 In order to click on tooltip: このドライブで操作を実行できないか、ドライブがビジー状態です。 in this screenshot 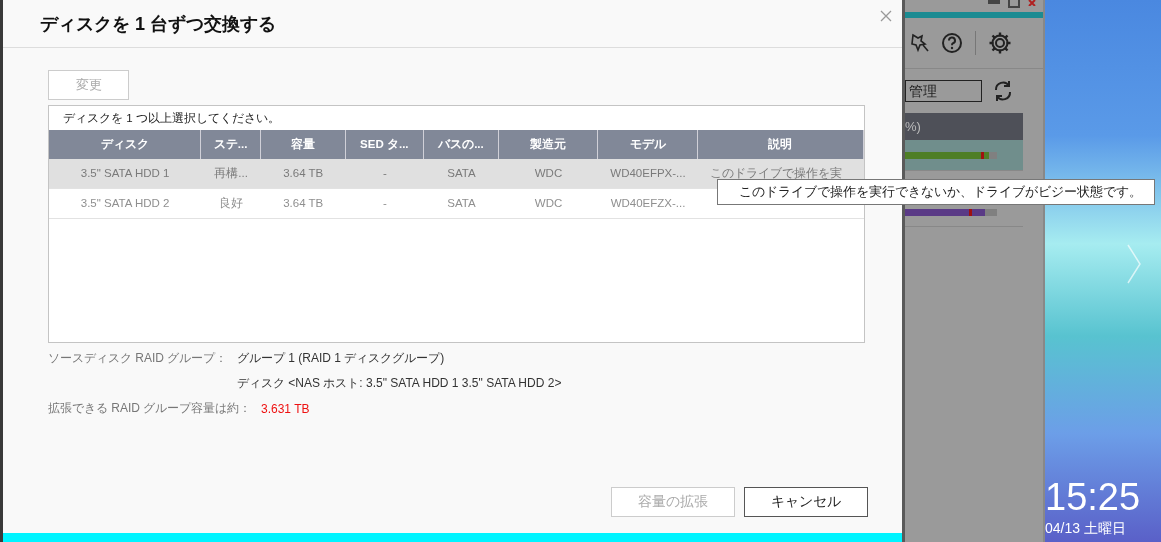, I will do `click(936, 192)`.